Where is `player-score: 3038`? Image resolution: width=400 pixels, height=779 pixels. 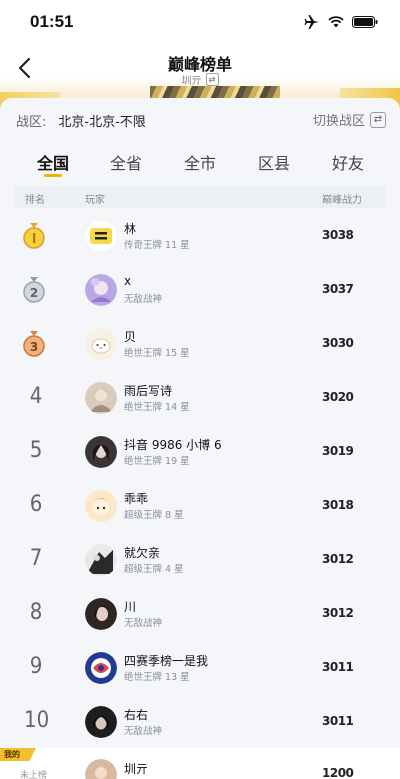
player-score: 3038 is located at coordinates (338, 235).